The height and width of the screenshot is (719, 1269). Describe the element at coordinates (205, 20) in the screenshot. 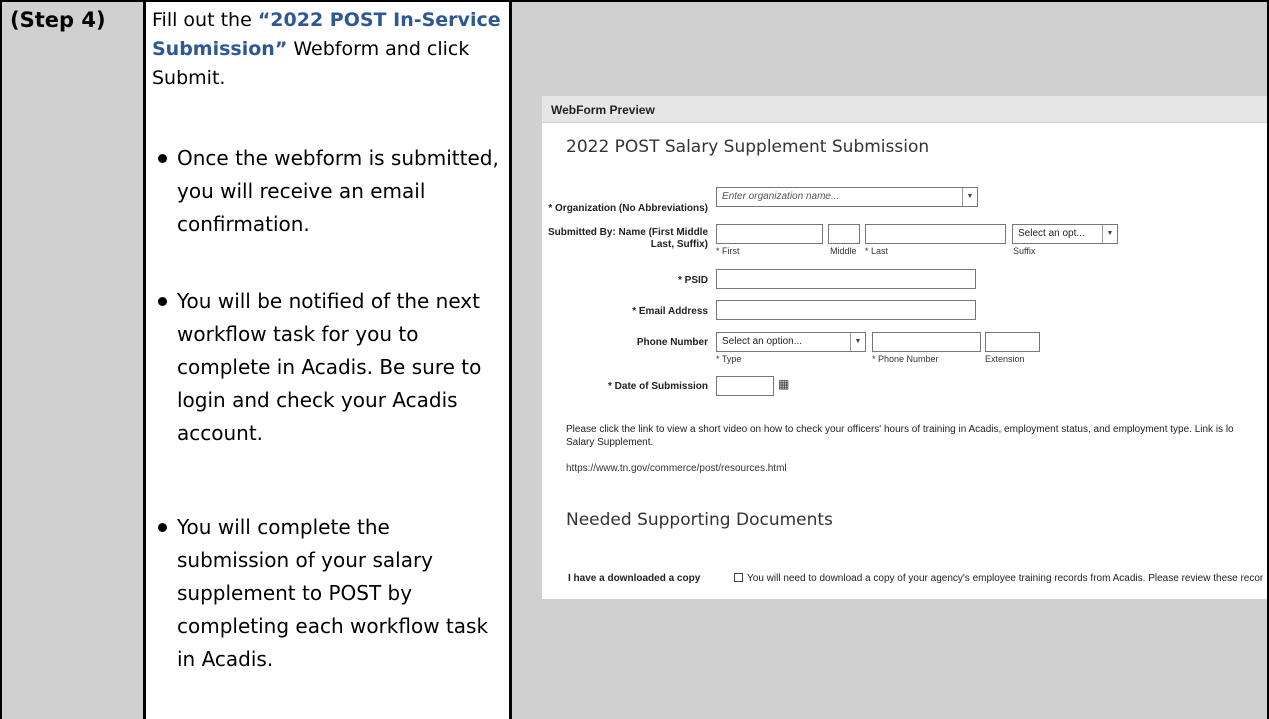

I see `intro-prefix: Fill out the` at that location.